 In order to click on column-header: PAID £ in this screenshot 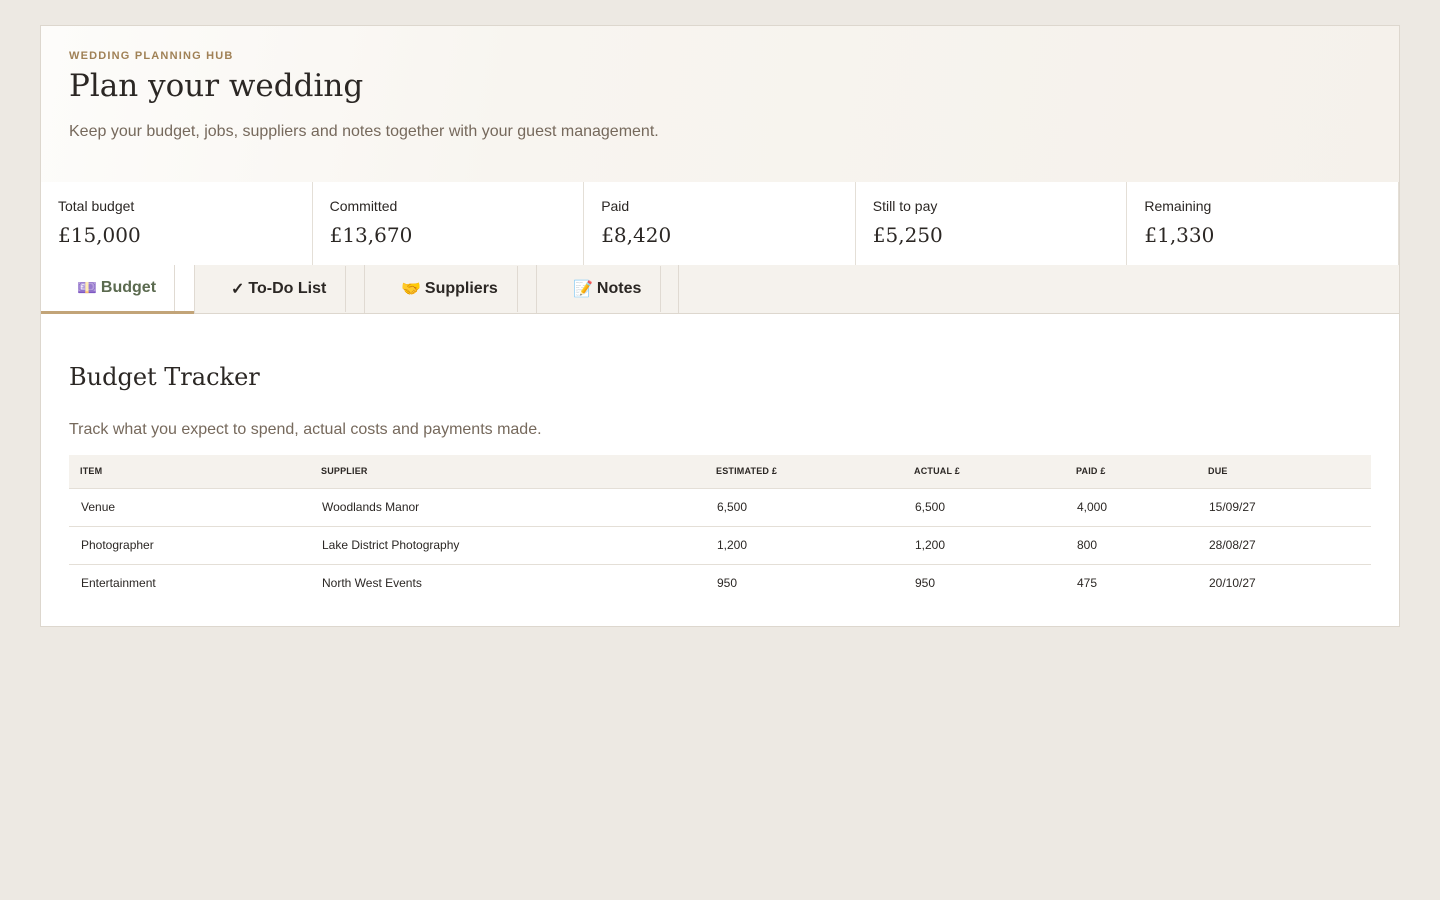, I will do `click(1131, 472)`.